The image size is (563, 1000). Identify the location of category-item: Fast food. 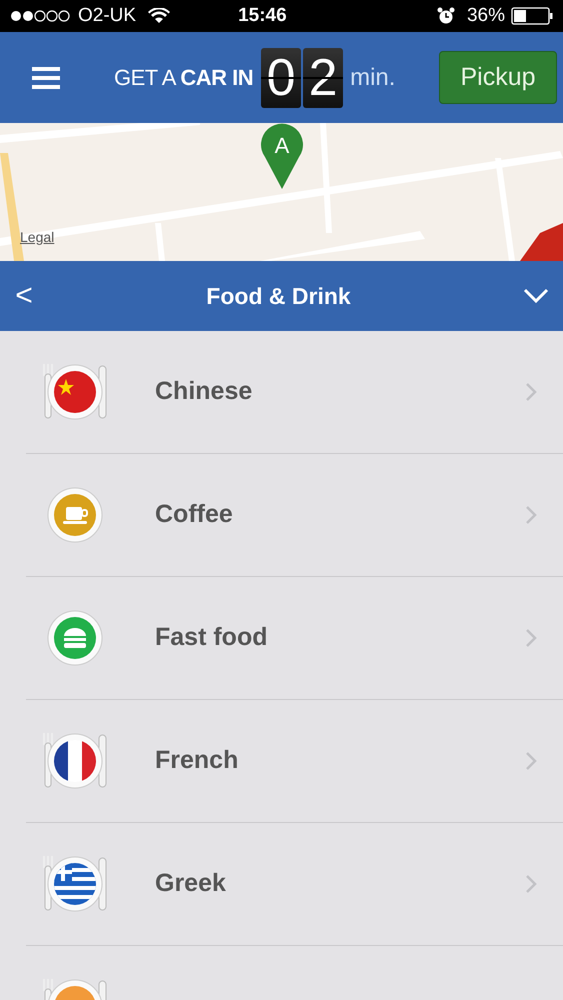
(340, 638).